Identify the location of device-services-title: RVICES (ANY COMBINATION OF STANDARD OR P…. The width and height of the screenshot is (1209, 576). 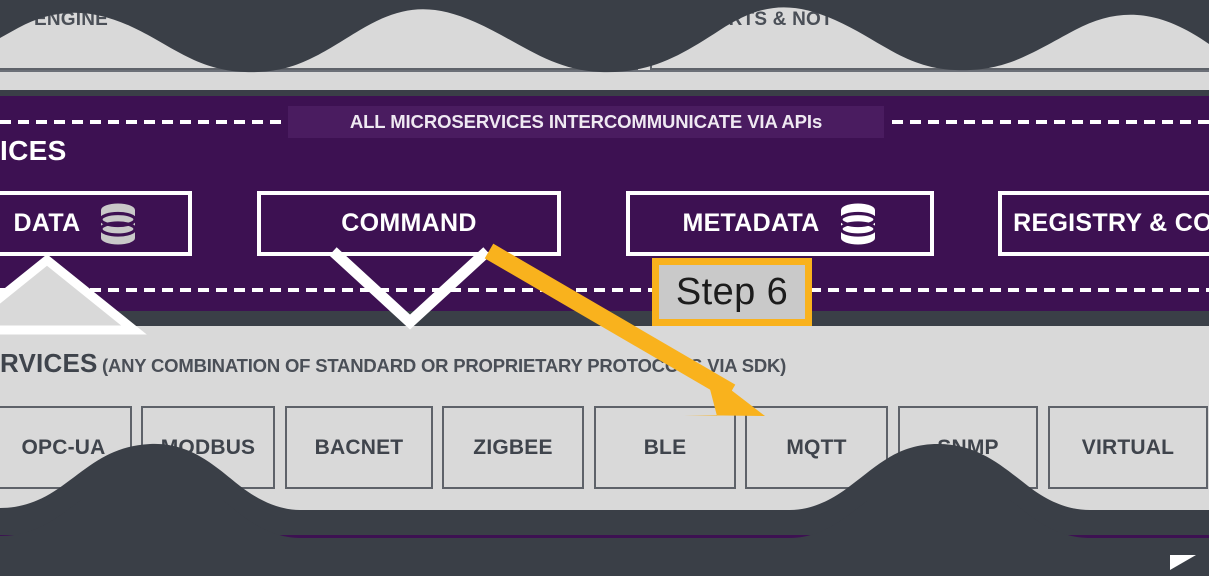
(393, 363).